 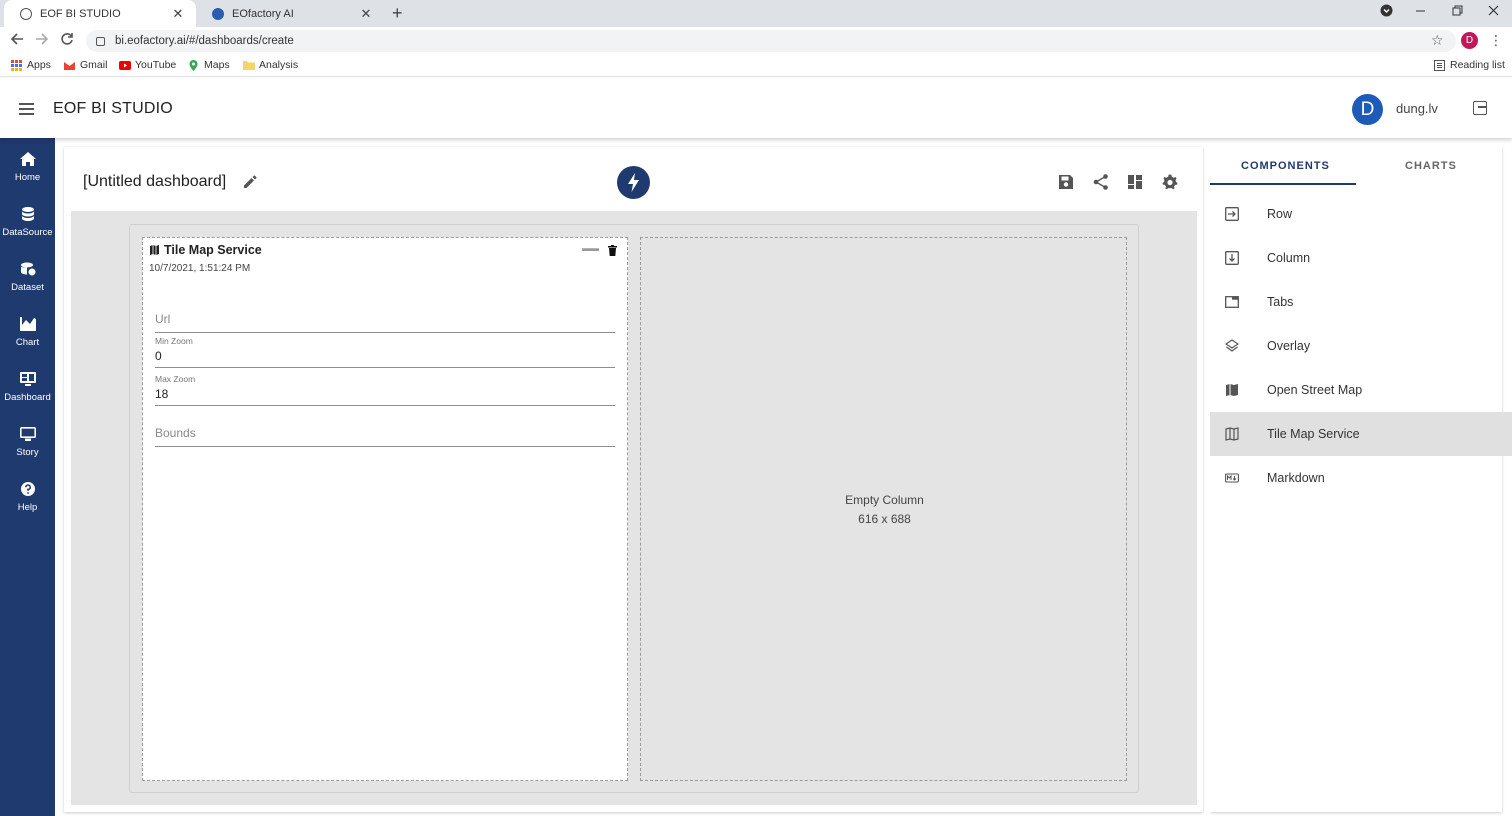 What do you see at coordinates (590, 248) in the screenshot?
I see `drag-handle-icon: ▬▬` at bounding box center [590, 248].